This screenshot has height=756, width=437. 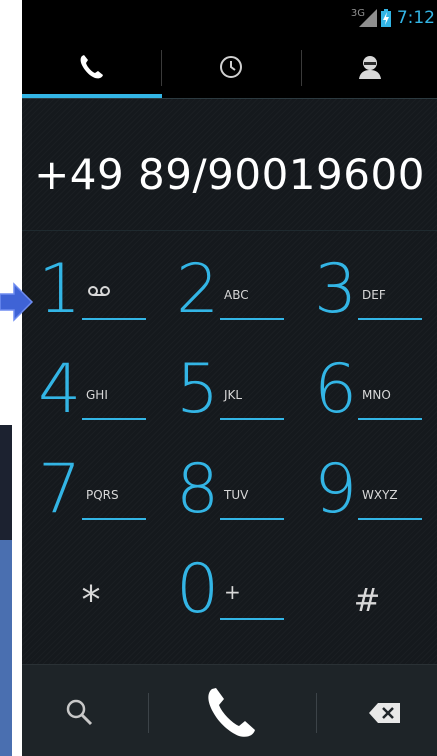 What do you see at coordinates (336, 289) in the screenshot?
I see `key-digit: 3` at bounding box center [336, 289].